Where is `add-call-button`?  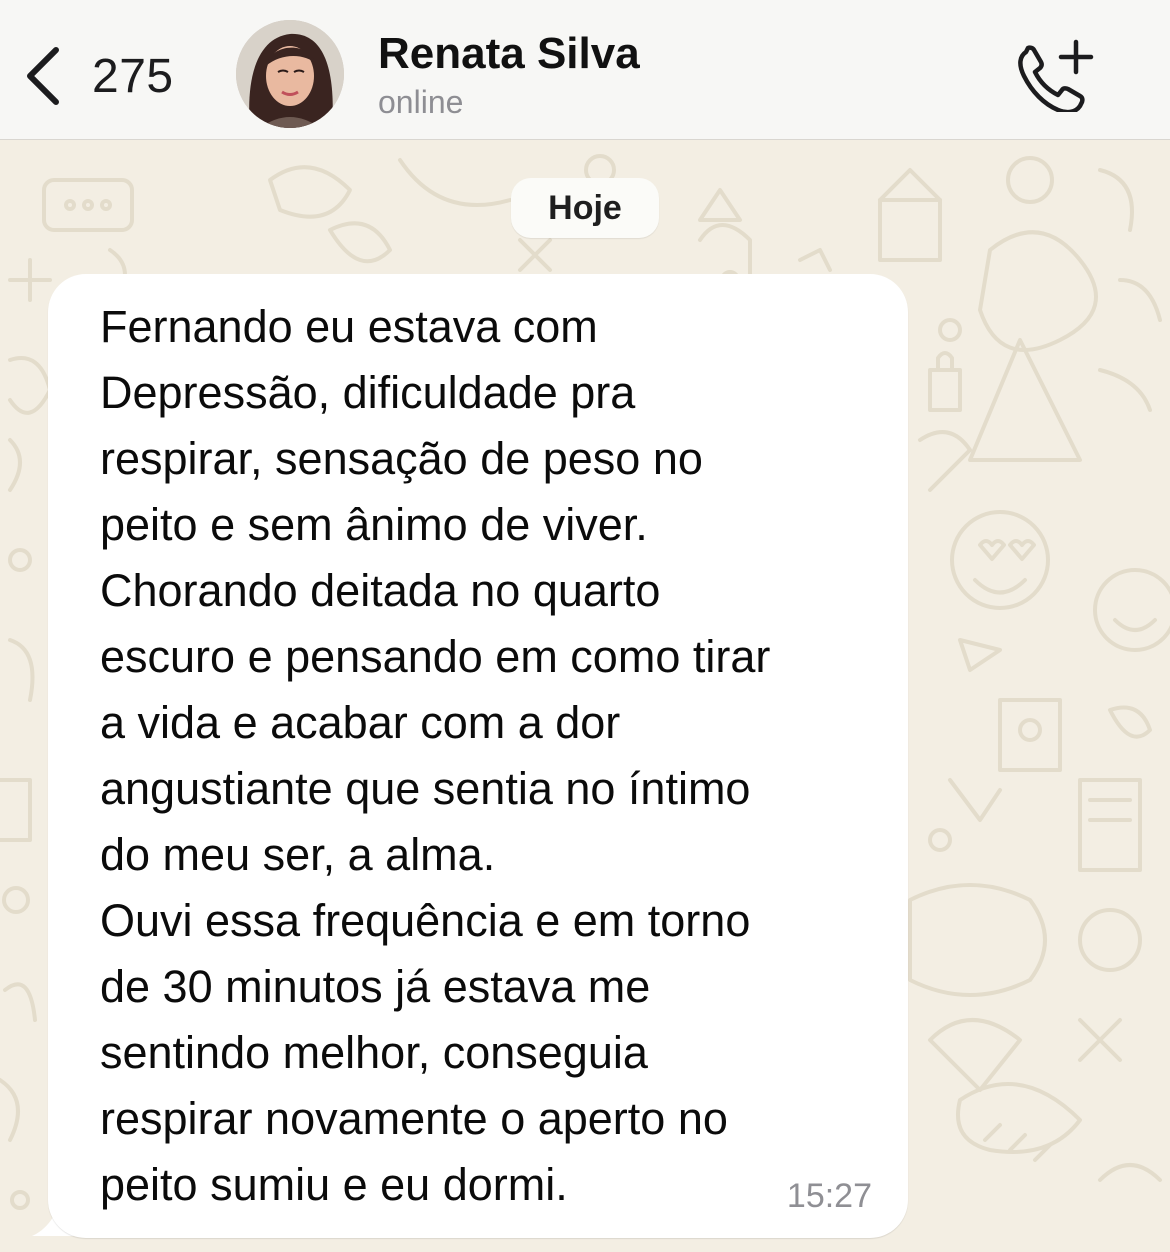 add-call-button is located at coordinates (1055, 75).